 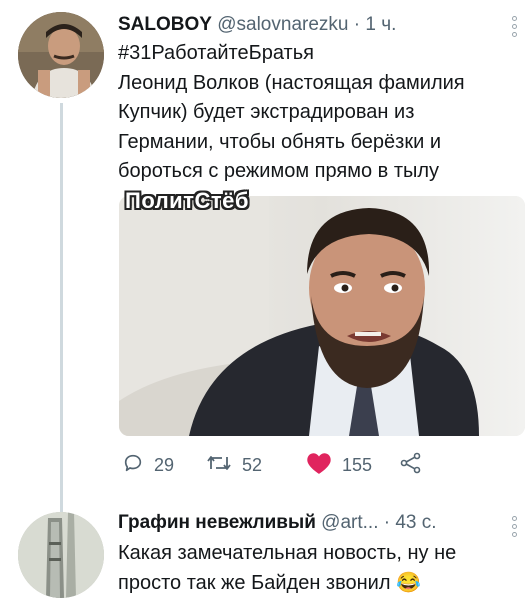 What do you see at coordinates (282, 24) in the screenshot?
I see `author-handle: @salovnarezku` at bounding box center [282, 24].